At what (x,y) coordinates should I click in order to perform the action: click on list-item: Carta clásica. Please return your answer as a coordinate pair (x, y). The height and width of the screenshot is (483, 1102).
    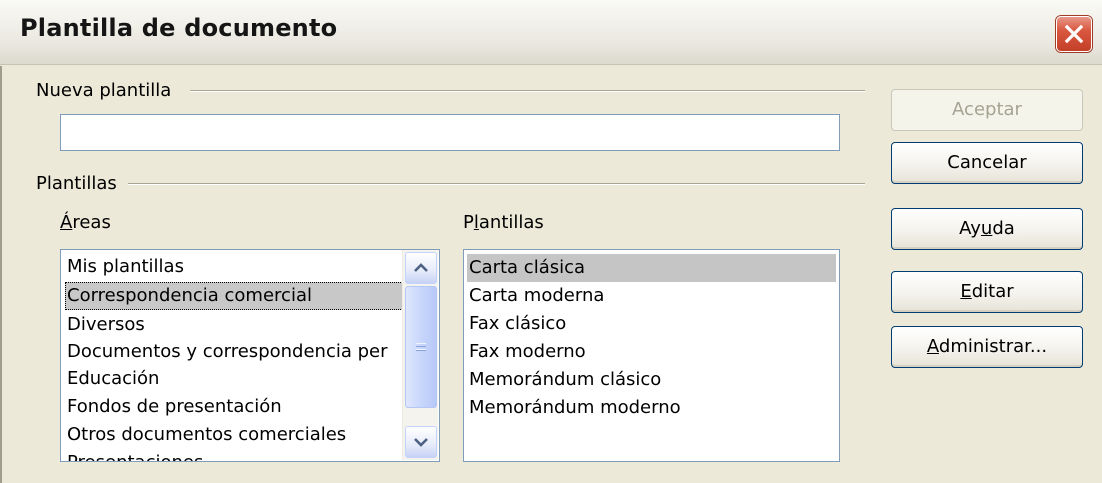
    Looking at the image, I should click on (651, 268).